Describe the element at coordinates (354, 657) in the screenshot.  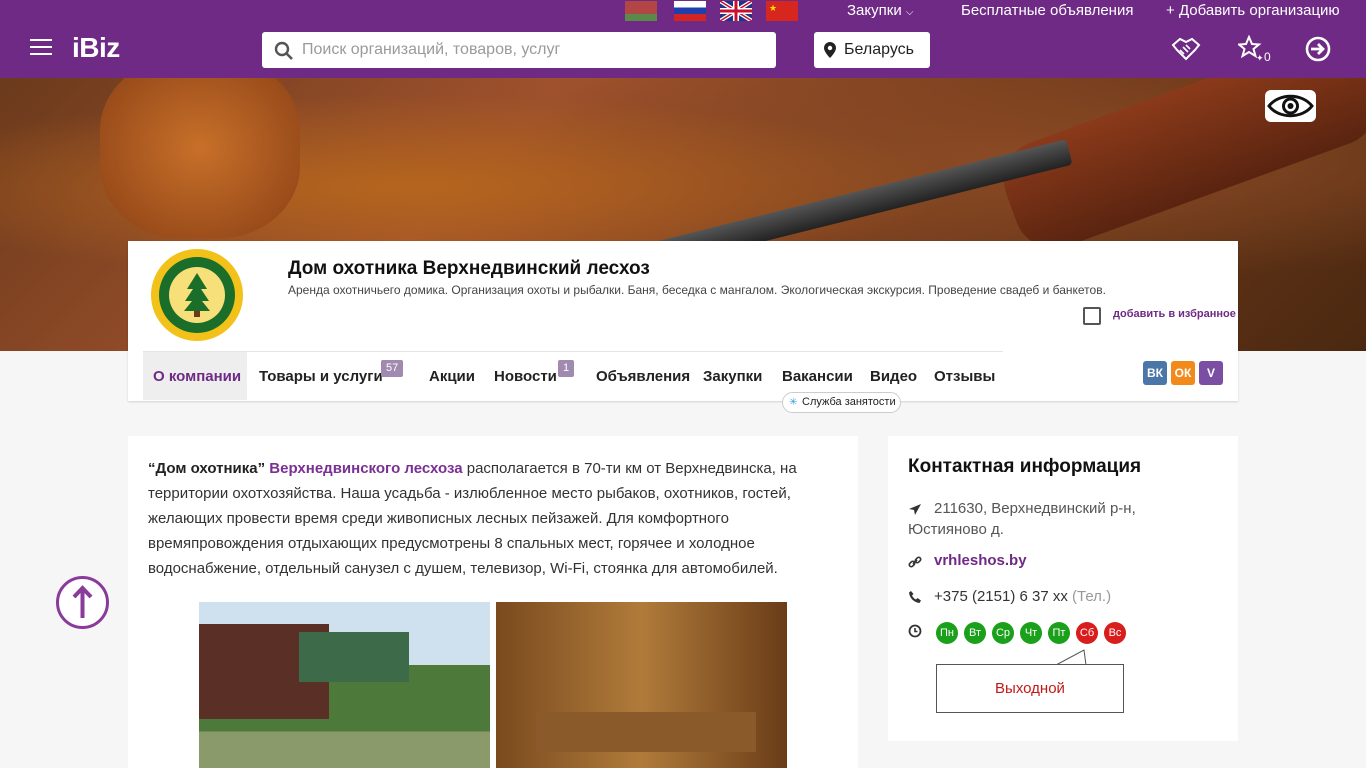
I see `roof-shape` at that location.